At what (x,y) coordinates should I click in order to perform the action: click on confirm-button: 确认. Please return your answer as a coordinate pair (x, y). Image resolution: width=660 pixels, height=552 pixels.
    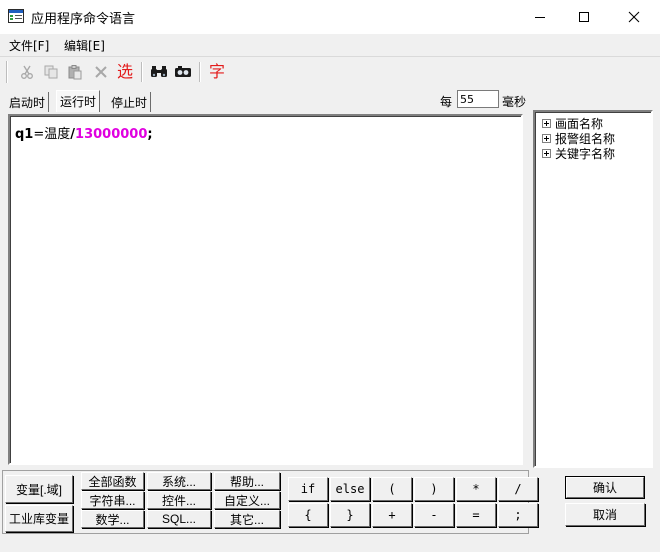
    Looking at the image, I should click on (605, 487).